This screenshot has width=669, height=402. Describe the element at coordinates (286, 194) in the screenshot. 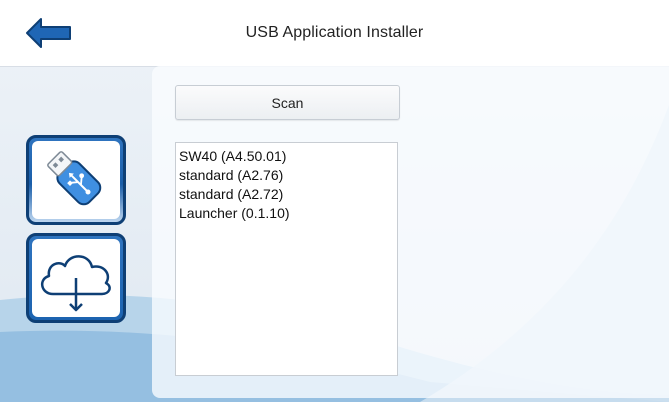

I see `list-item: standard (A2.72)` at that location.